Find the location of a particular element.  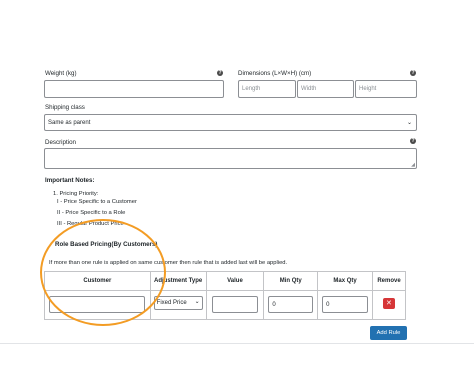

weight-input is located at coordinates (134, 89).